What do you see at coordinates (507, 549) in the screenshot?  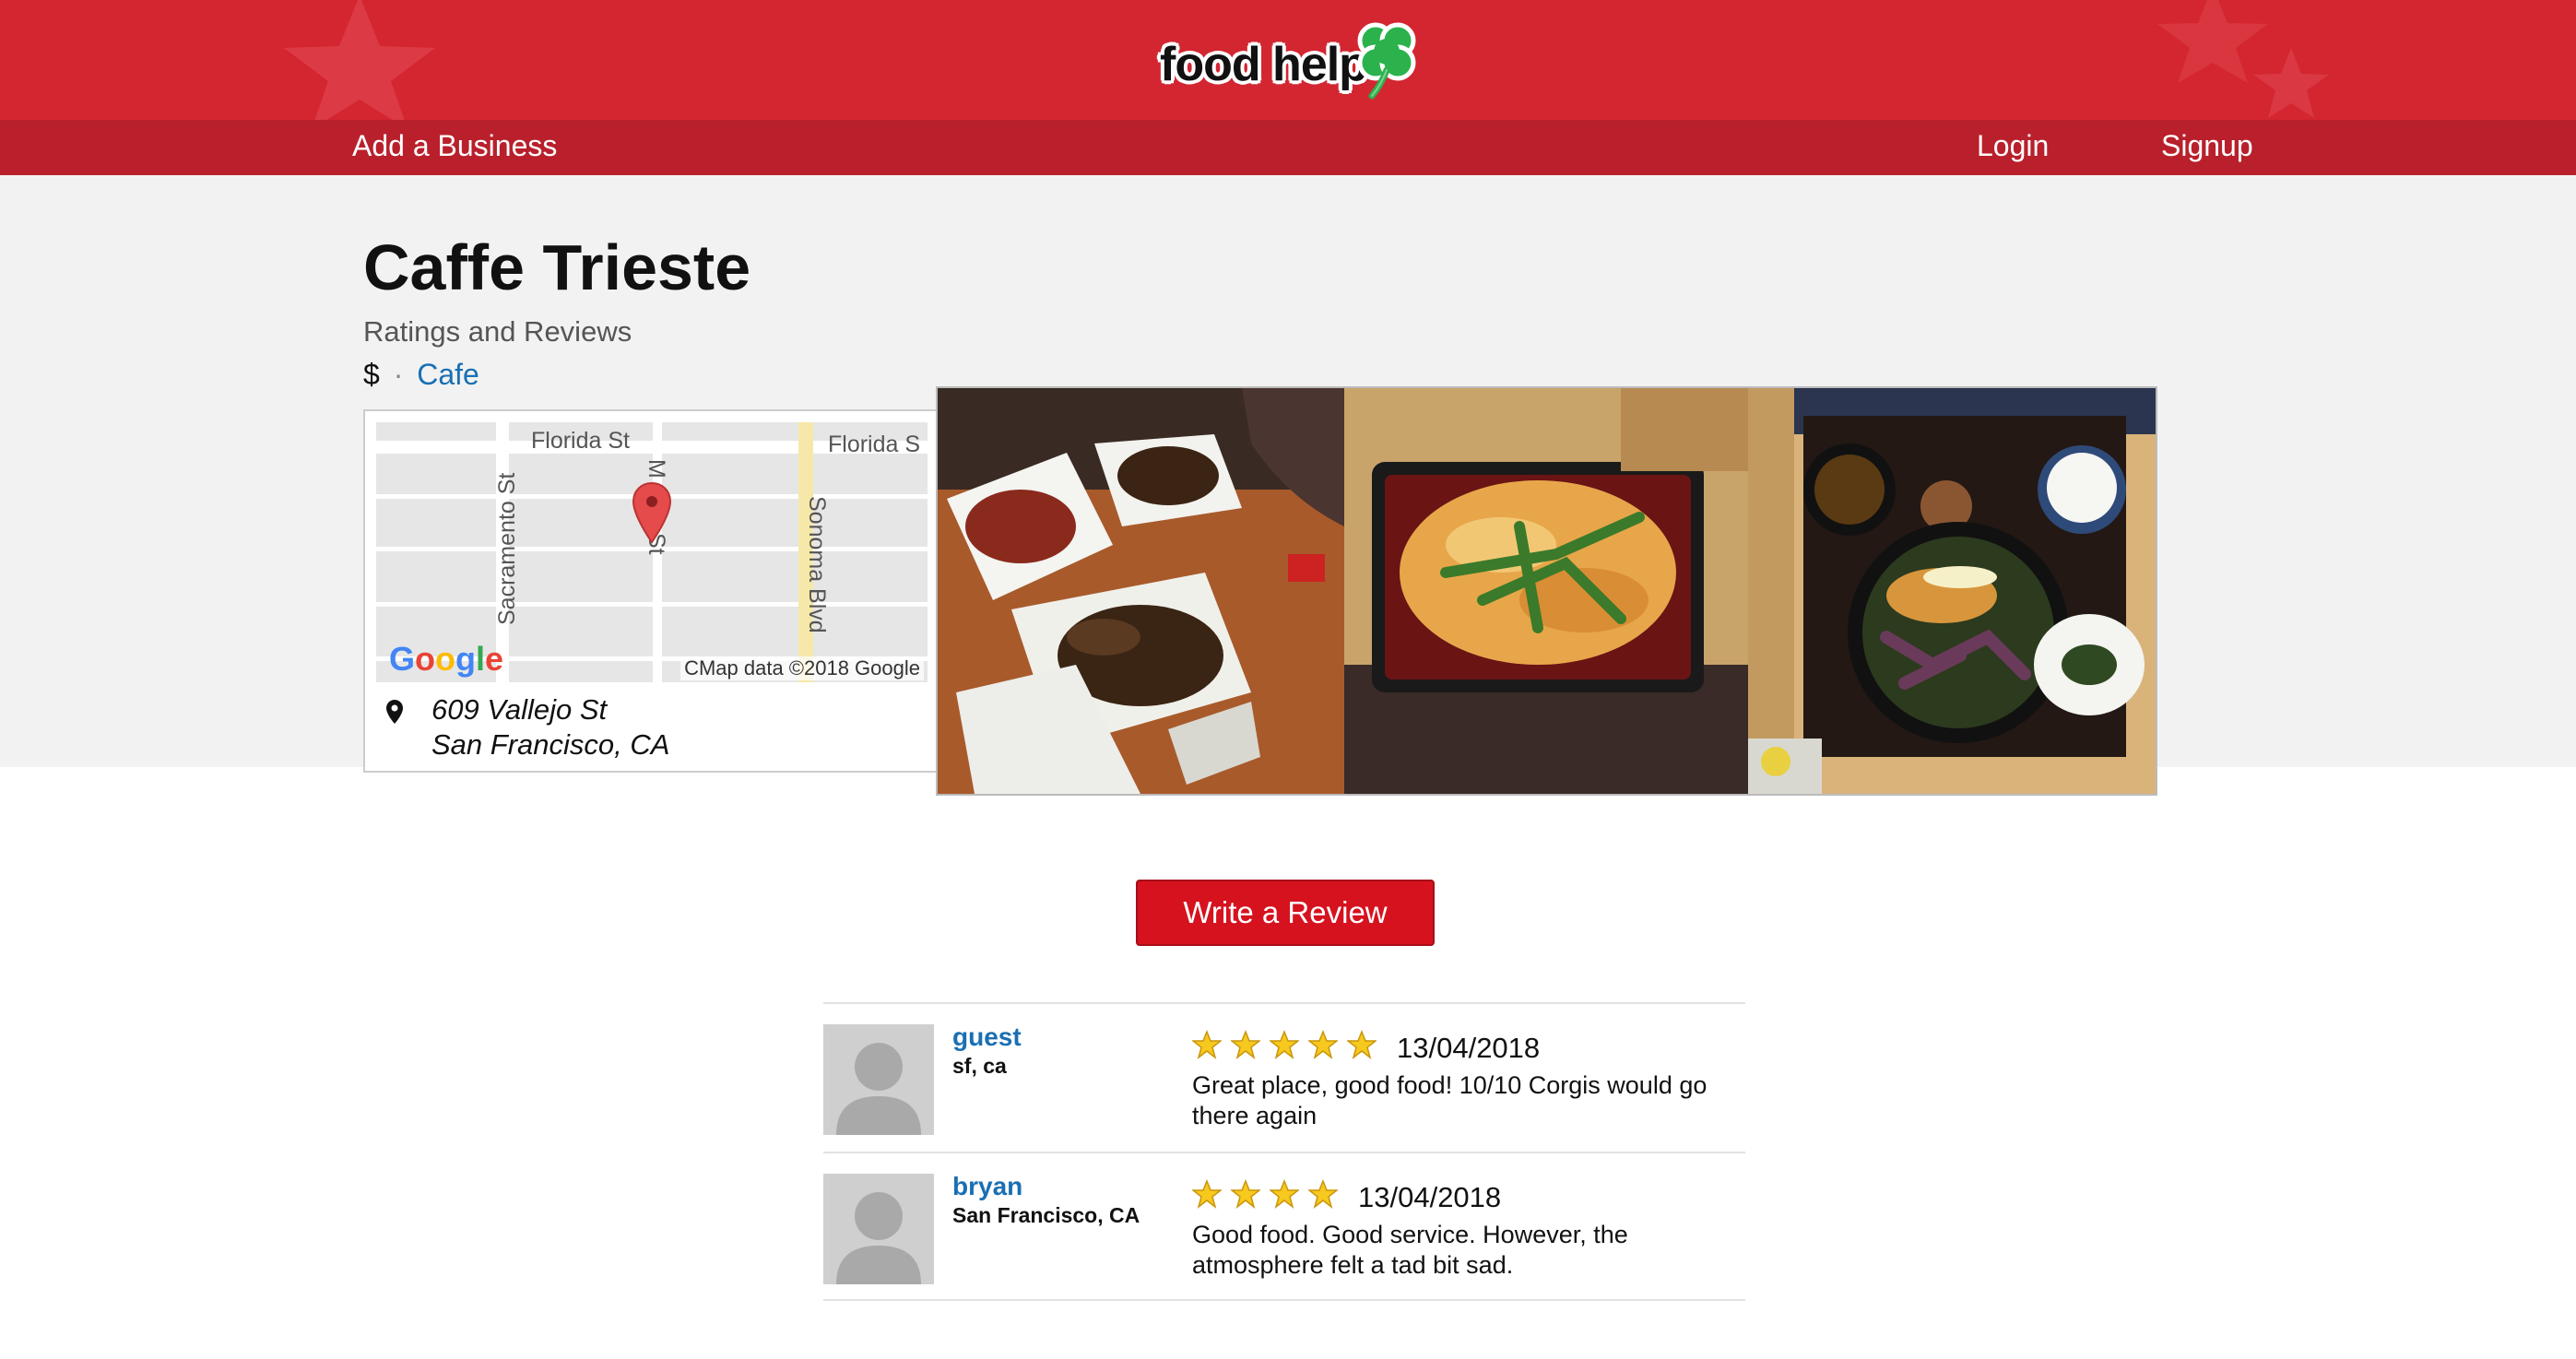 I see `street-label: Sacramento St` at bounding box center [507, 549].